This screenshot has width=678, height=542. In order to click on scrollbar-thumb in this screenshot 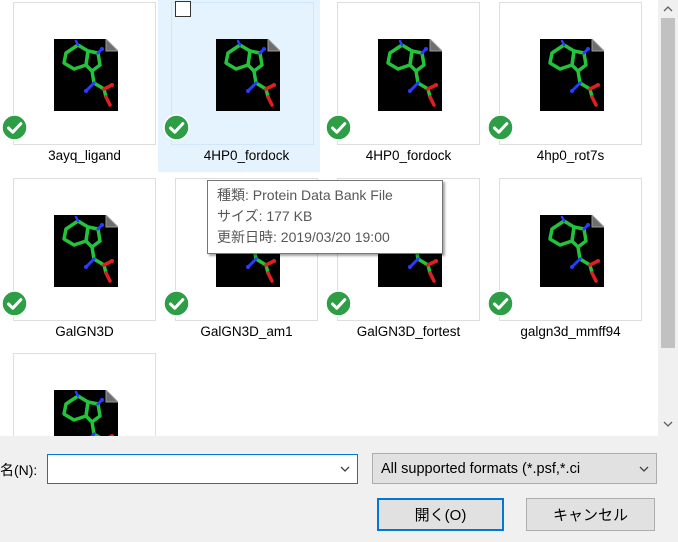, I will do `click(668, 183)`.